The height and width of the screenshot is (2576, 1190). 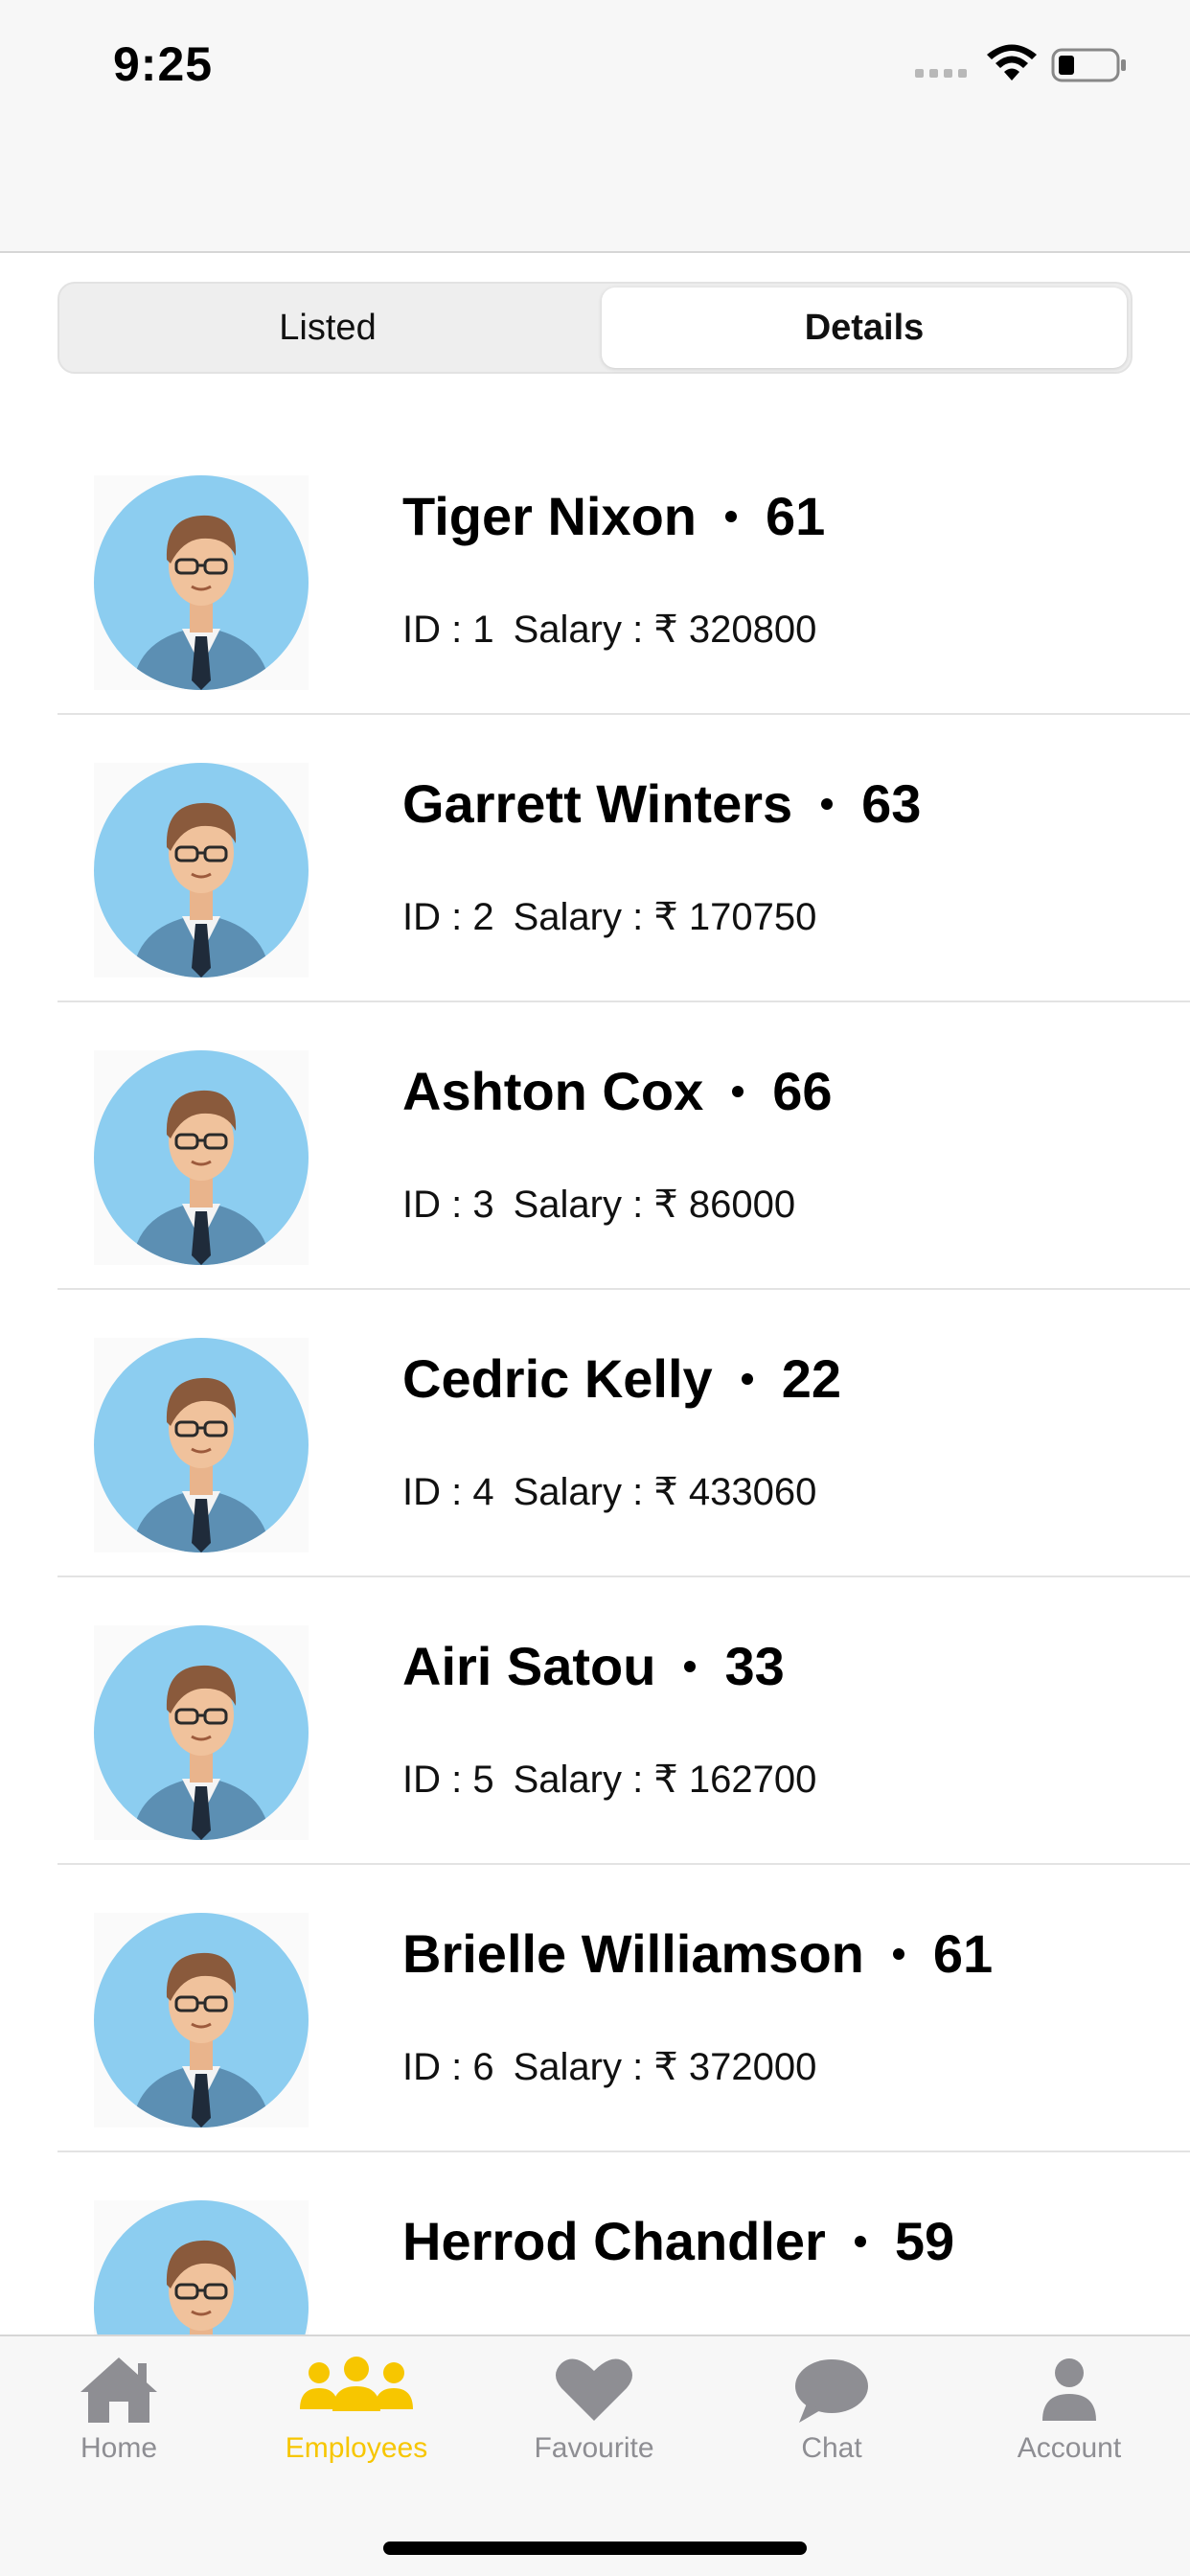 I want to click on segment-listed: Listed, so click(x=327, y=328).